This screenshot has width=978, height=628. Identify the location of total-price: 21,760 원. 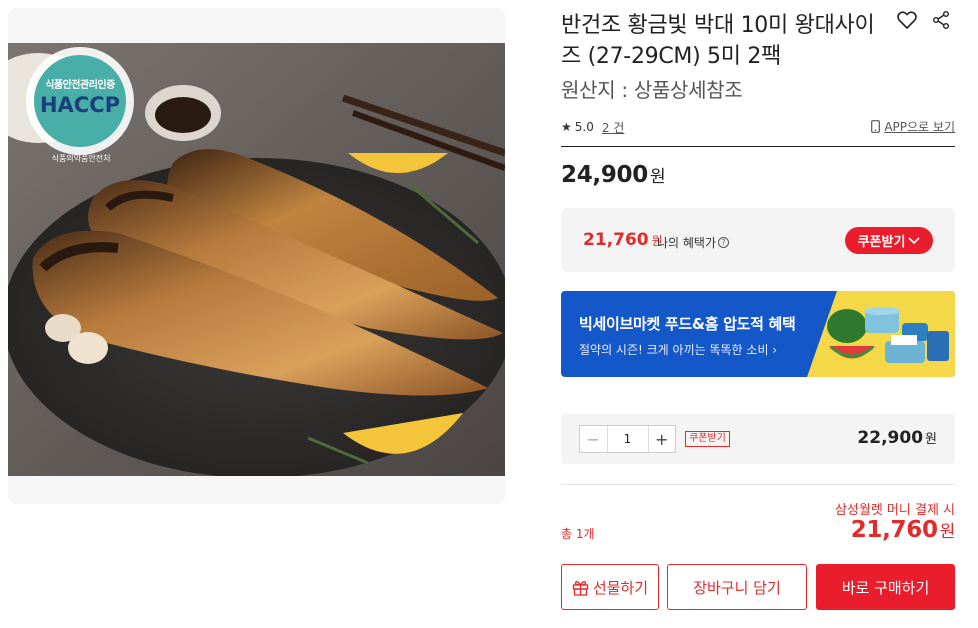
(903, 530).